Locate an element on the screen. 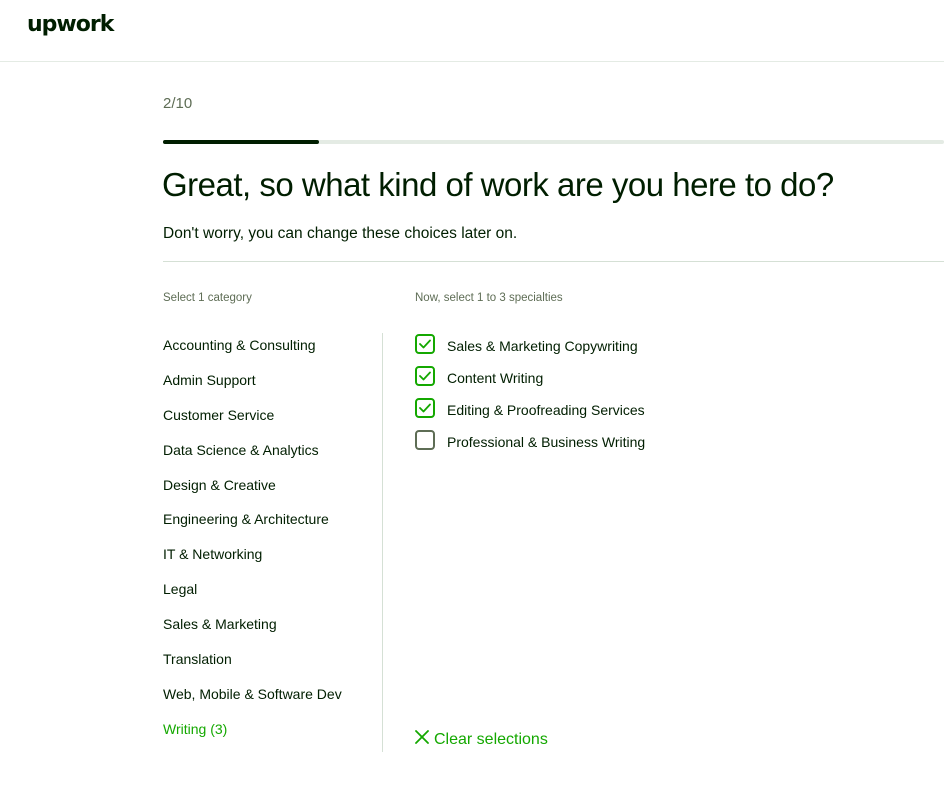  category-item: Accounting & Consulting is located at coordinates (252, 353).